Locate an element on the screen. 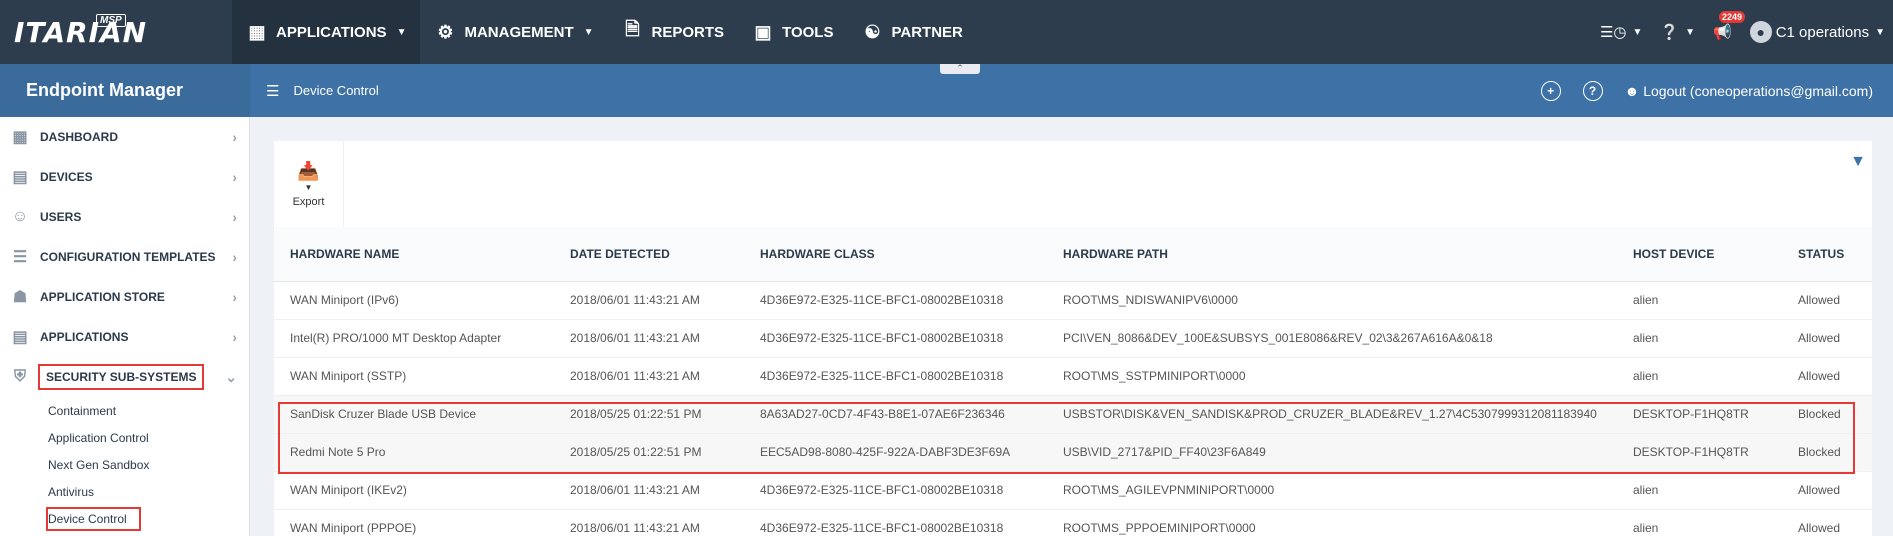 Image resolution: width=1893 pixels, height=536 pixels. export-button: 📥 ▼ Export is located at coordinates (309, 184).